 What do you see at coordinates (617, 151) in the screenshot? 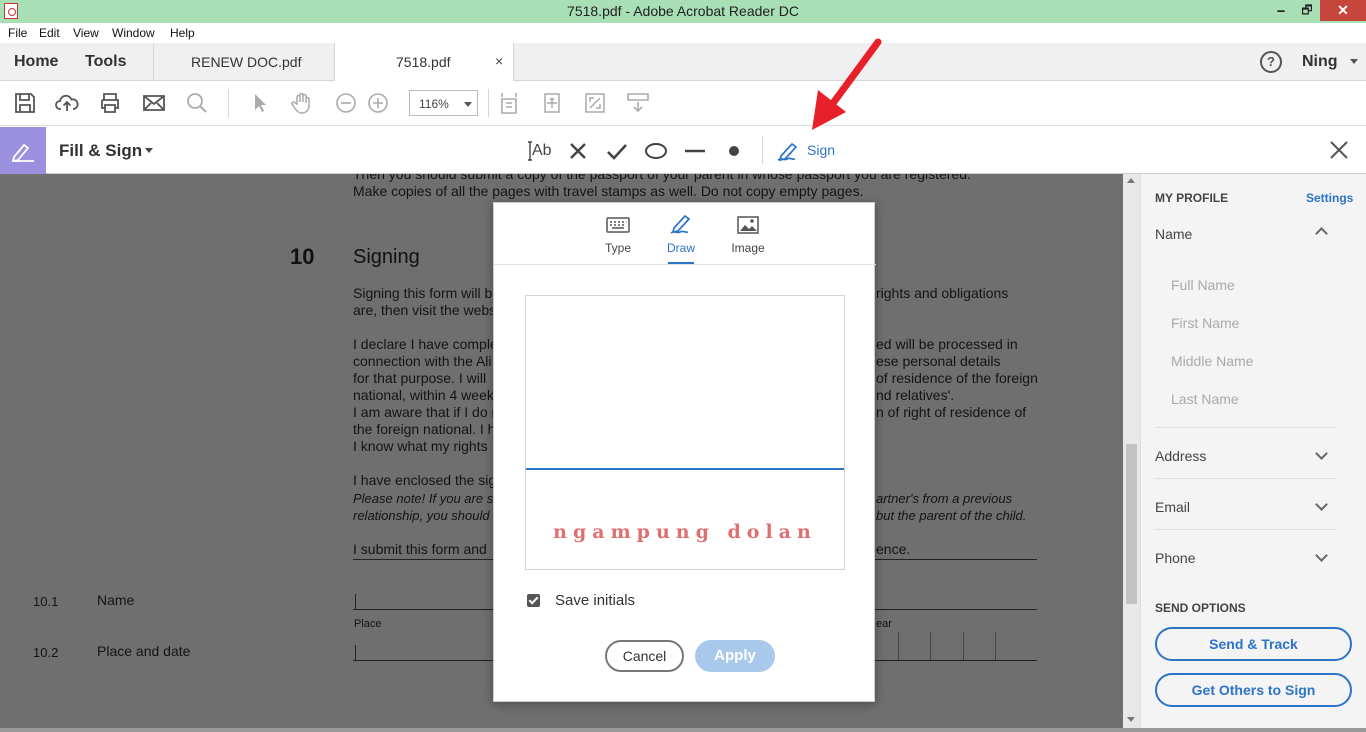
I see `check-mark-icon` at bounding box center [617, 151].